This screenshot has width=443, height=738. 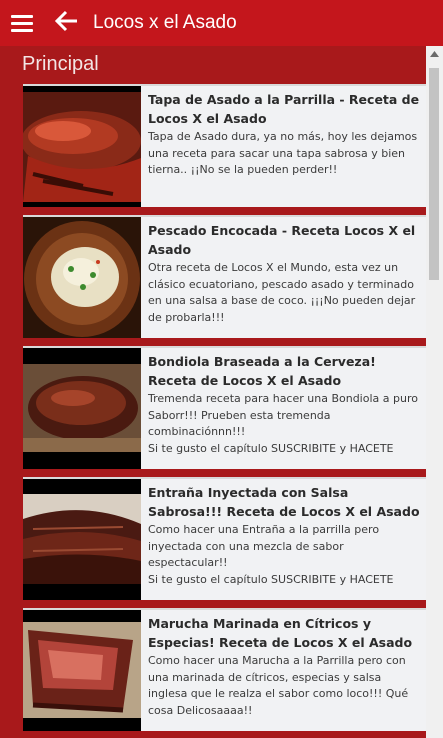 What do you see at coordinates (434, 392) in the screenshot?
I see `scrollbar` at bounding box center [434, 392].